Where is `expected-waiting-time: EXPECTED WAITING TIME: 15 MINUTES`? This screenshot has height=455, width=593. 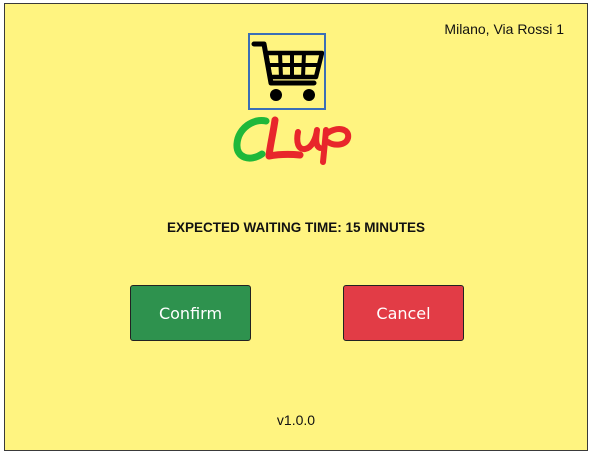 expected-waiting-time: EXPECTED WAITING TIME: 15 MINUTES is located at coordinates (296, 227).